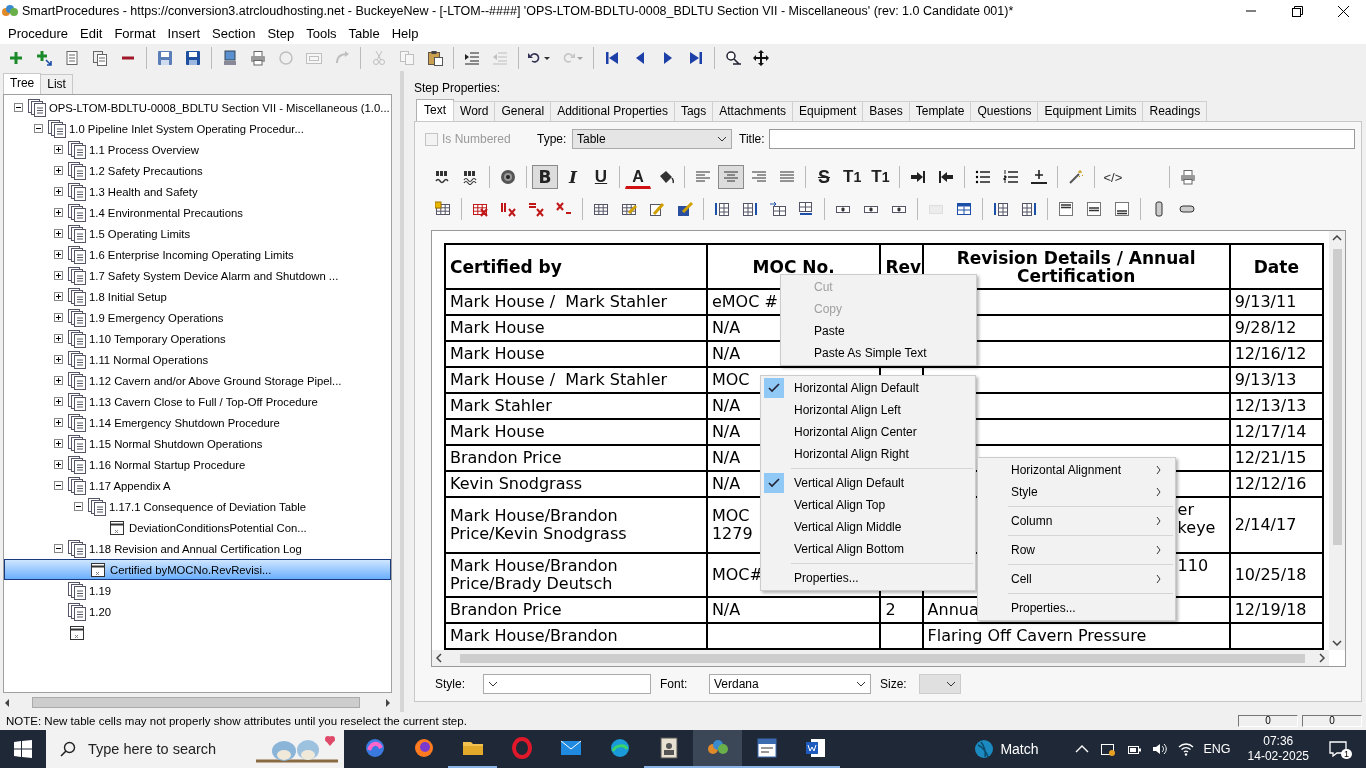 This screenshot has width=1366, height=768. Describe the element at coordinates (38, 33) in the screenshot. I see `menu-item: Procedure` at that location.